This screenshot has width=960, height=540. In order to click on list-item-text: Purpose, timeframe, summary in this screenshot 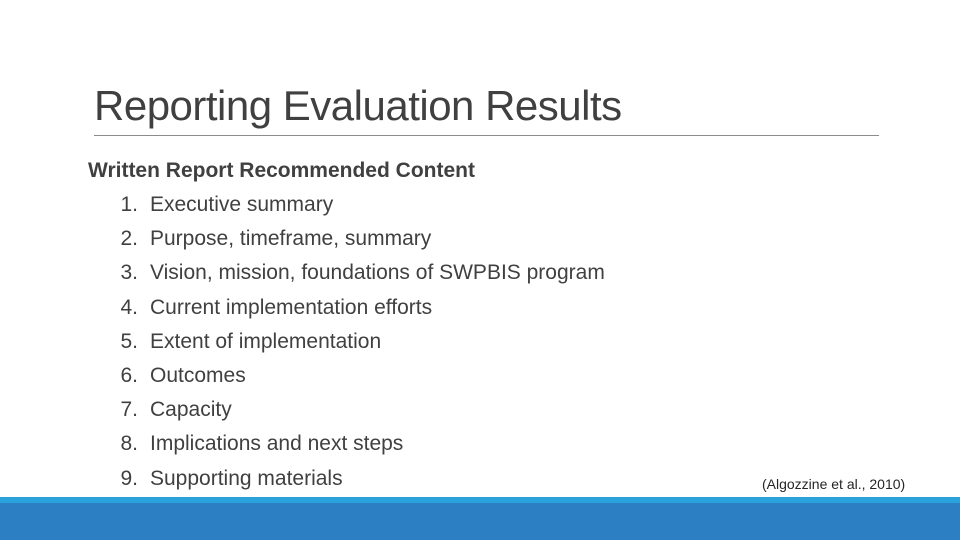, I will do `click(291, 239)`.